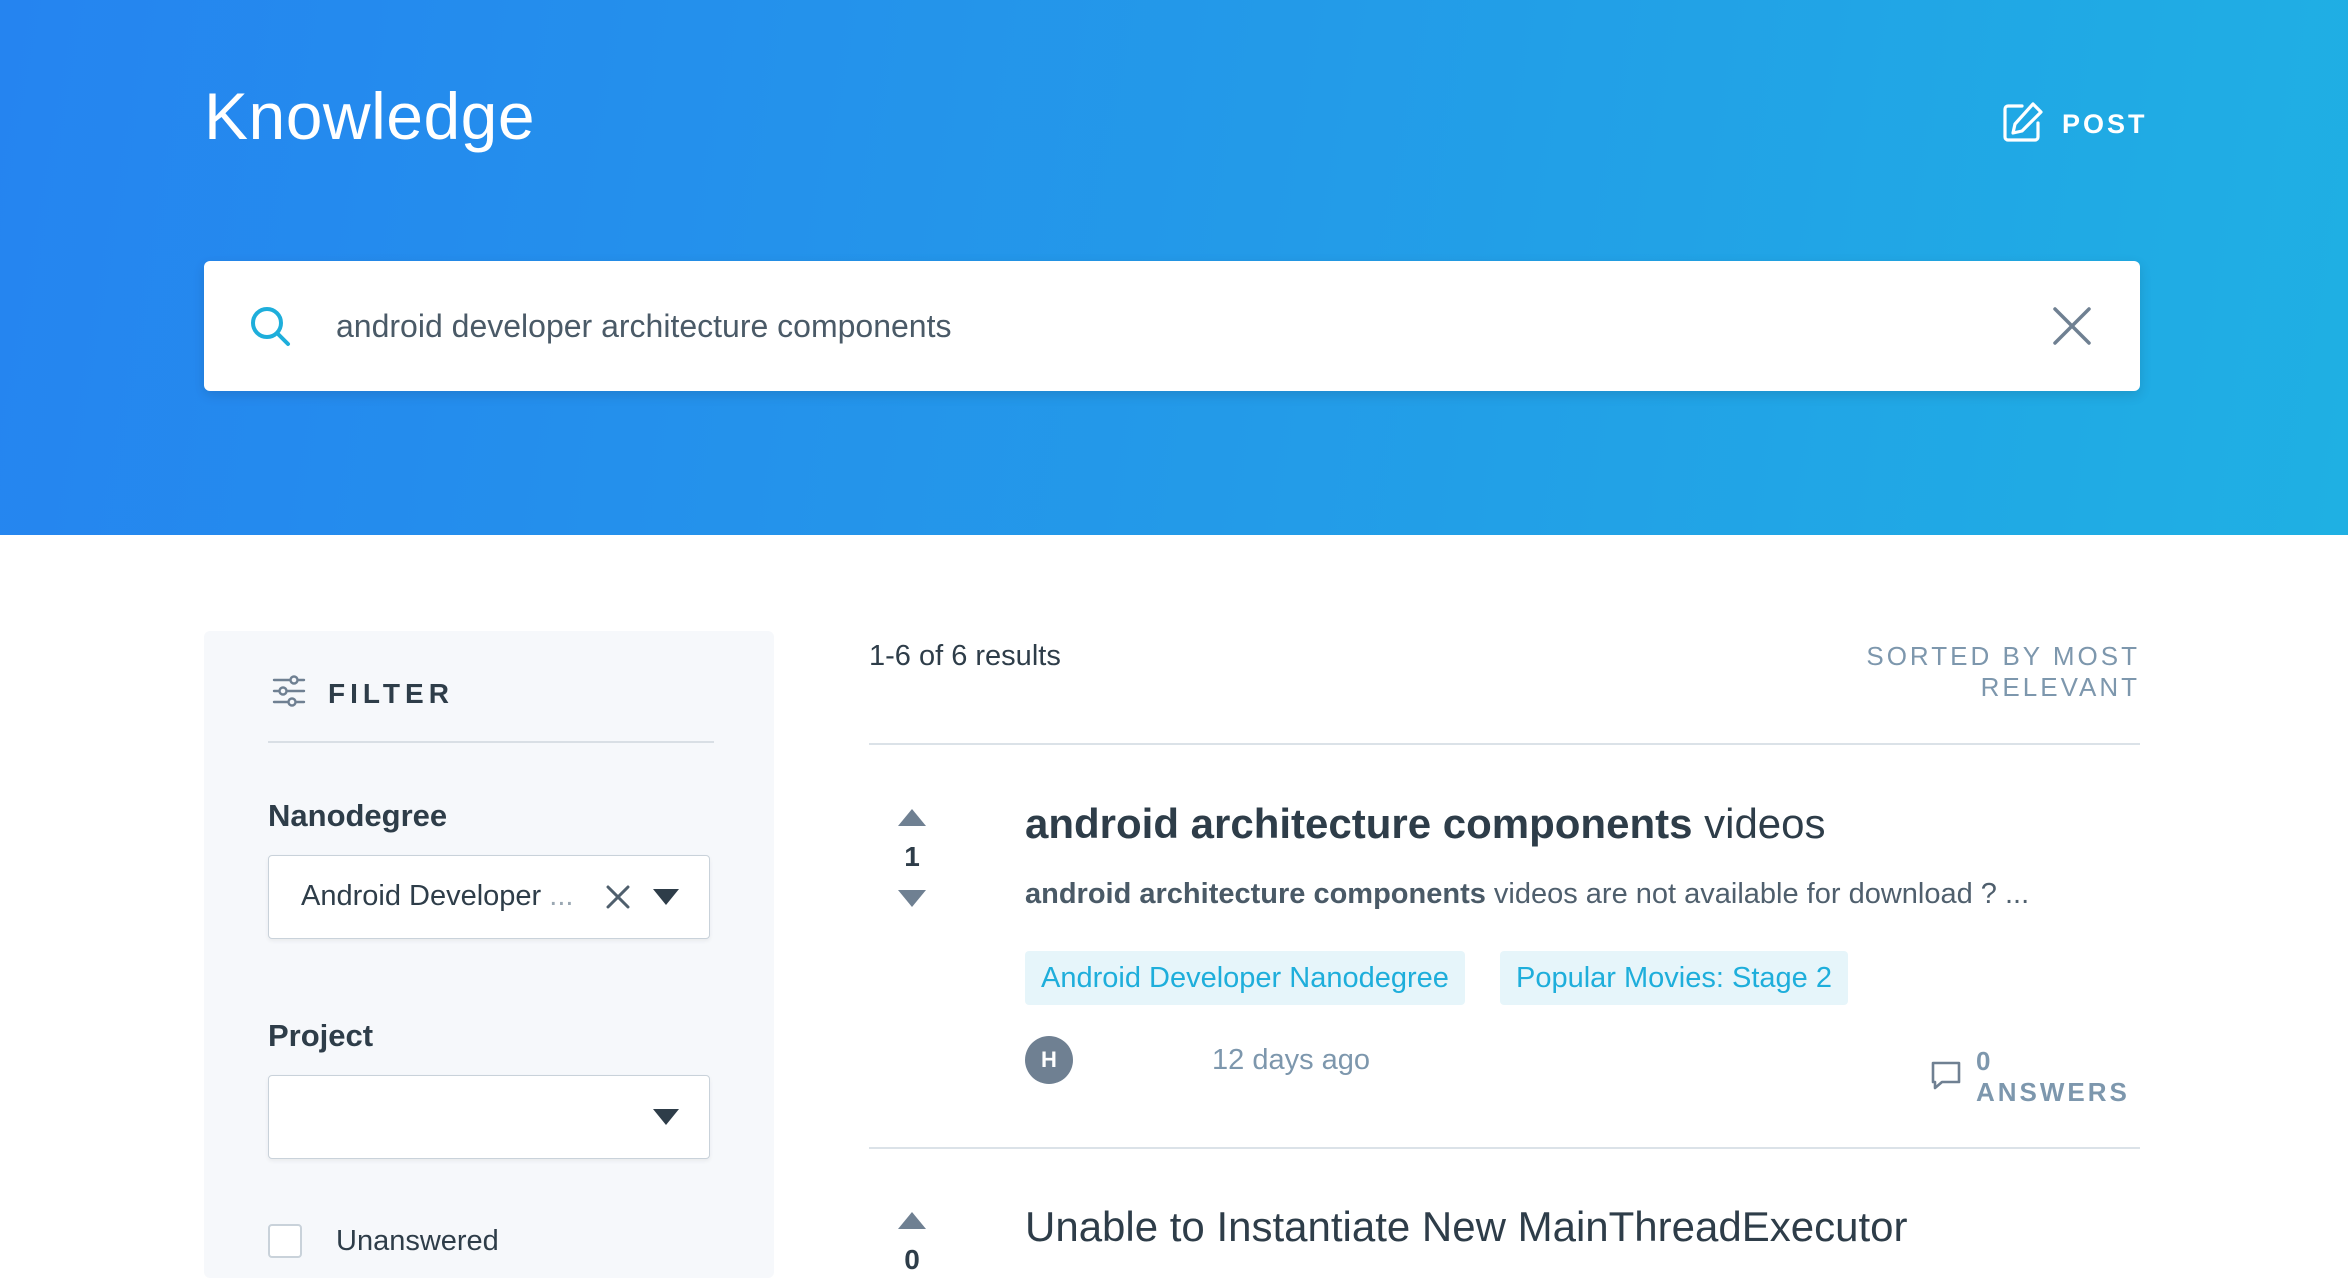 Image resolution: width=2348 pixels, height=1278 pixels. Describe the element at coordinates (1176, 326) in the screenshot. I see `search-input` at that location.